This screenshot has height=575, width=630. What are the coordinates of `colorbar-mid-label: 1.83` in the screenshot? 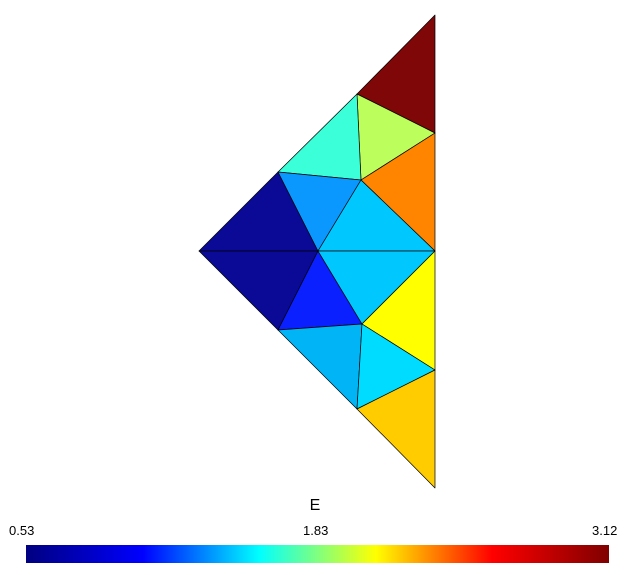 It's located at (316, 530).